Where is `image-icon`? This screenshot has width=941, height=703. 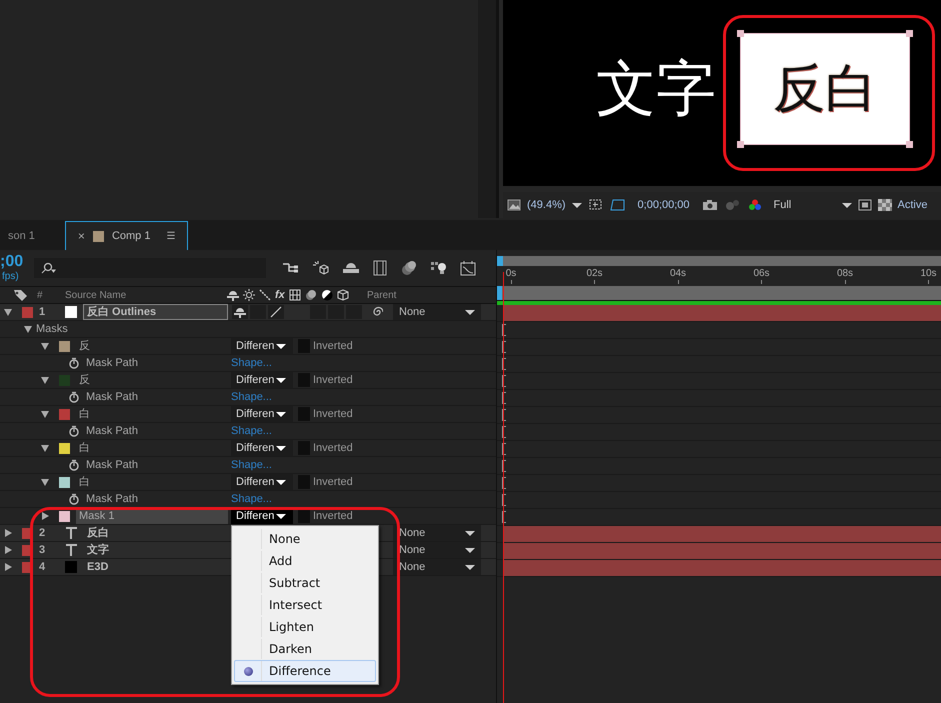 image-icon is located at coordinates (514, 205).